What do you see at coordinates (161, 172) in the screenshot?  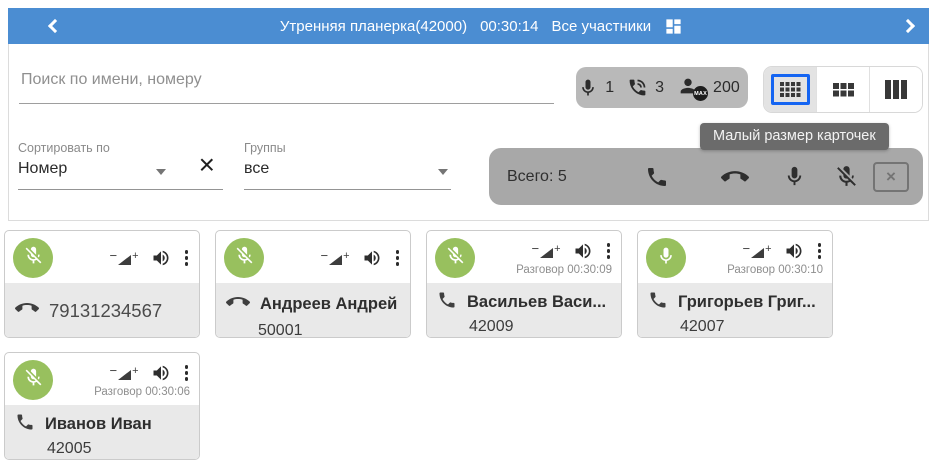 I see `sort-chevron-down-icon` at bounding box center [161, 172].